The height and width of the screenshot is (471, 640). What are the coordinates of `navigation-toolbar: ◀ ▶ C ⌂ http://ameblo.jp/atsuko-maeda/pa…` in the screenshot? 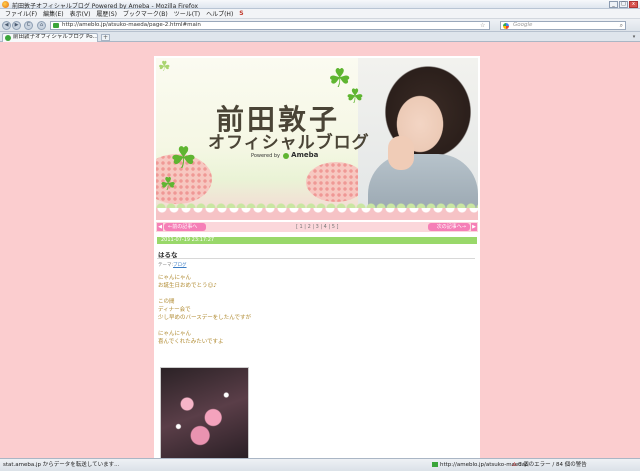 It's located at (320, 25).